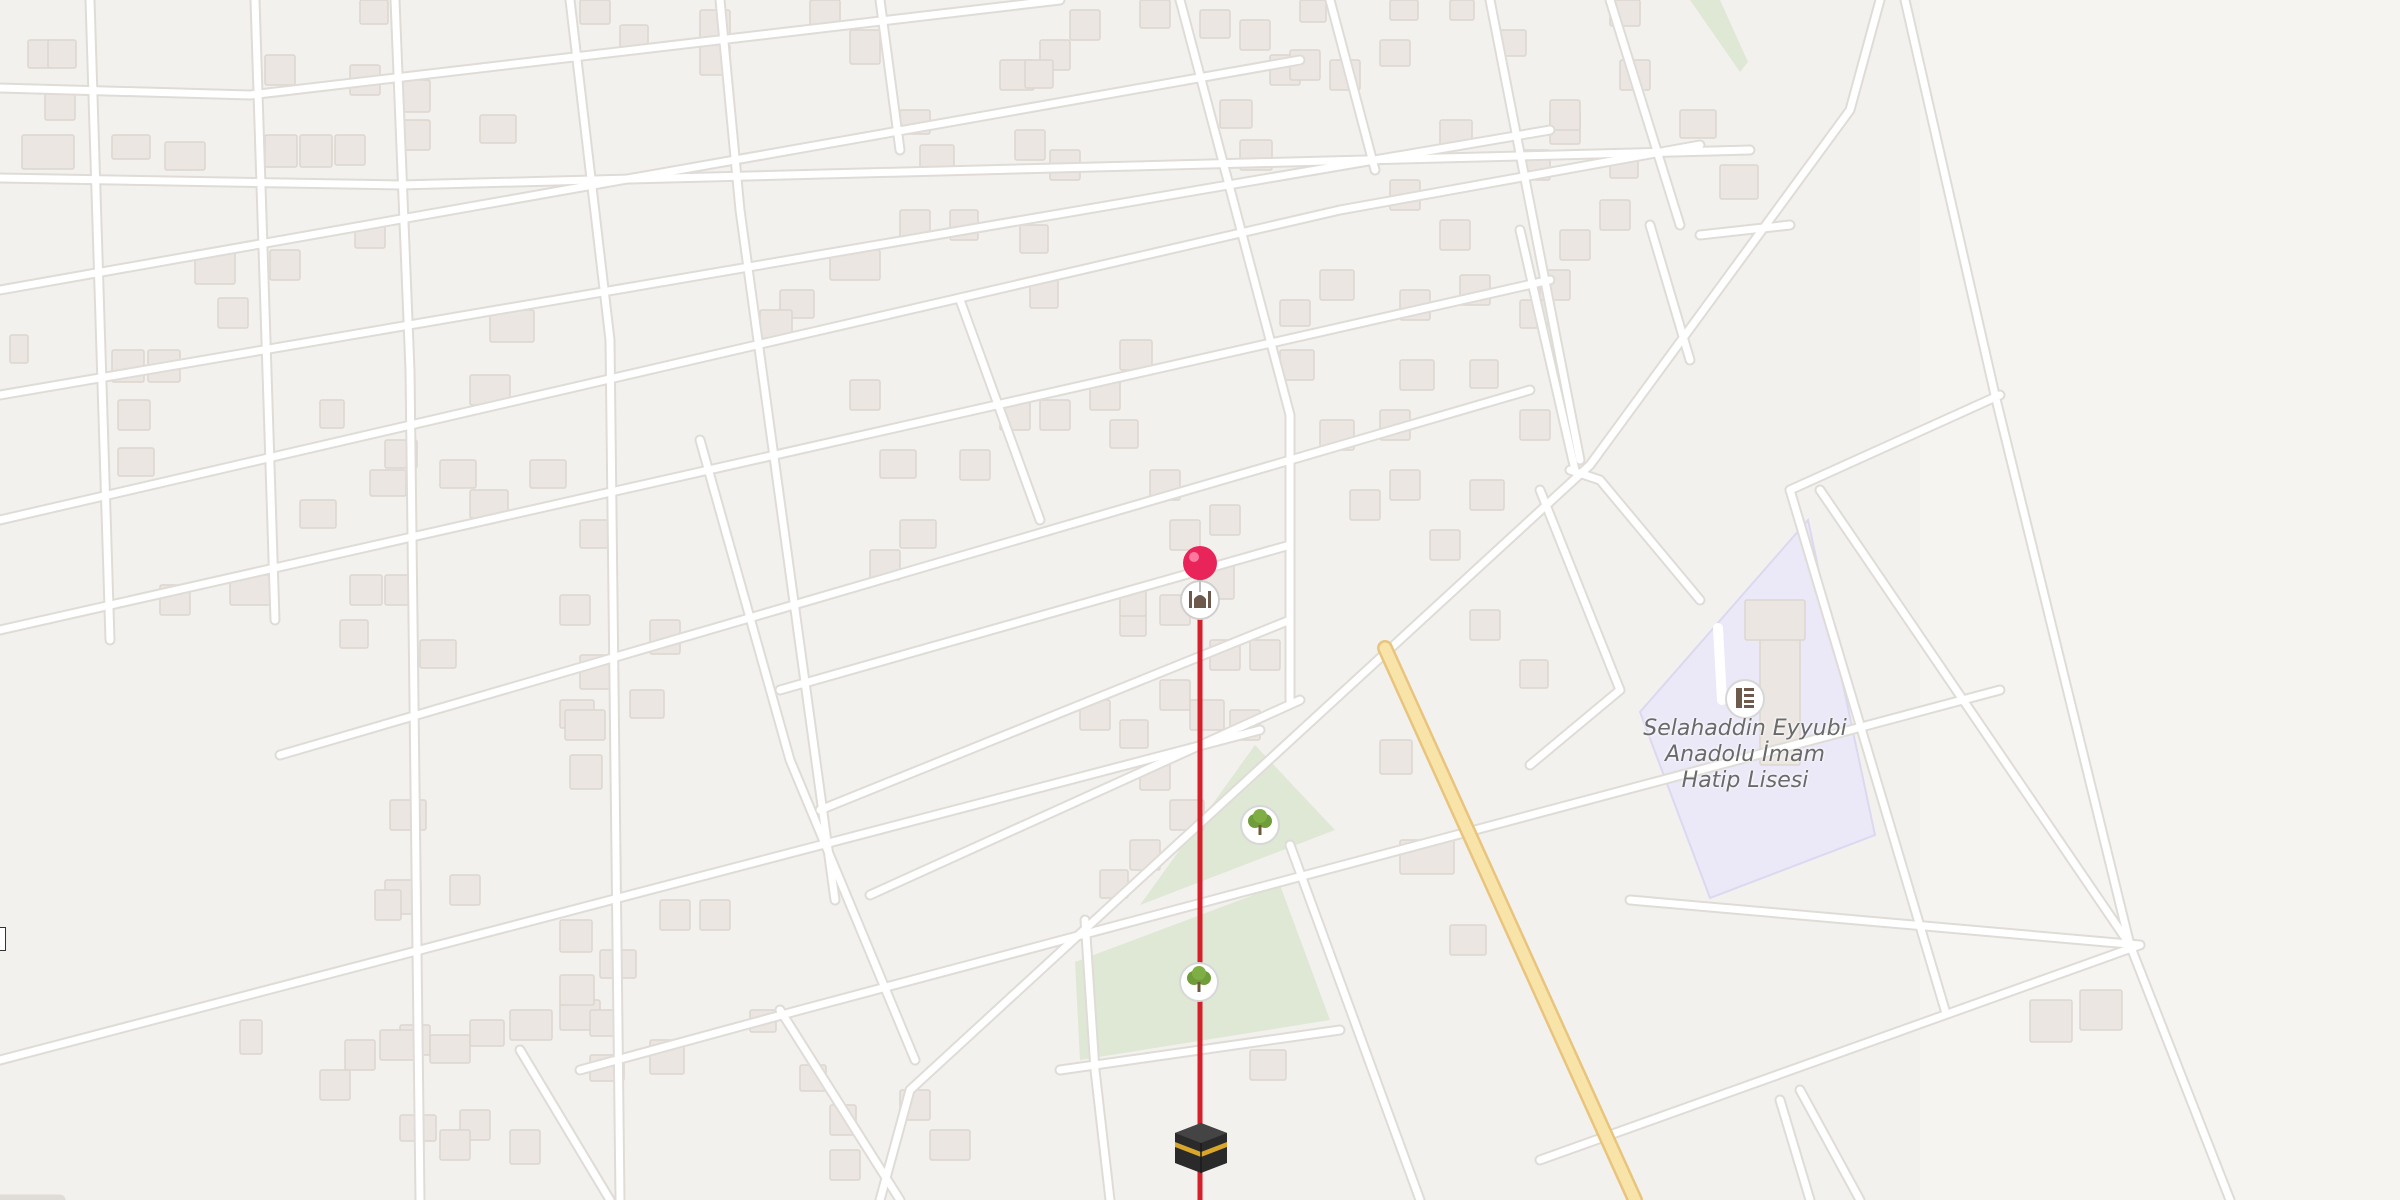 The width and height of the screenshot is (2400, 1200). I want to click on school-icon, so click(1745, 699).